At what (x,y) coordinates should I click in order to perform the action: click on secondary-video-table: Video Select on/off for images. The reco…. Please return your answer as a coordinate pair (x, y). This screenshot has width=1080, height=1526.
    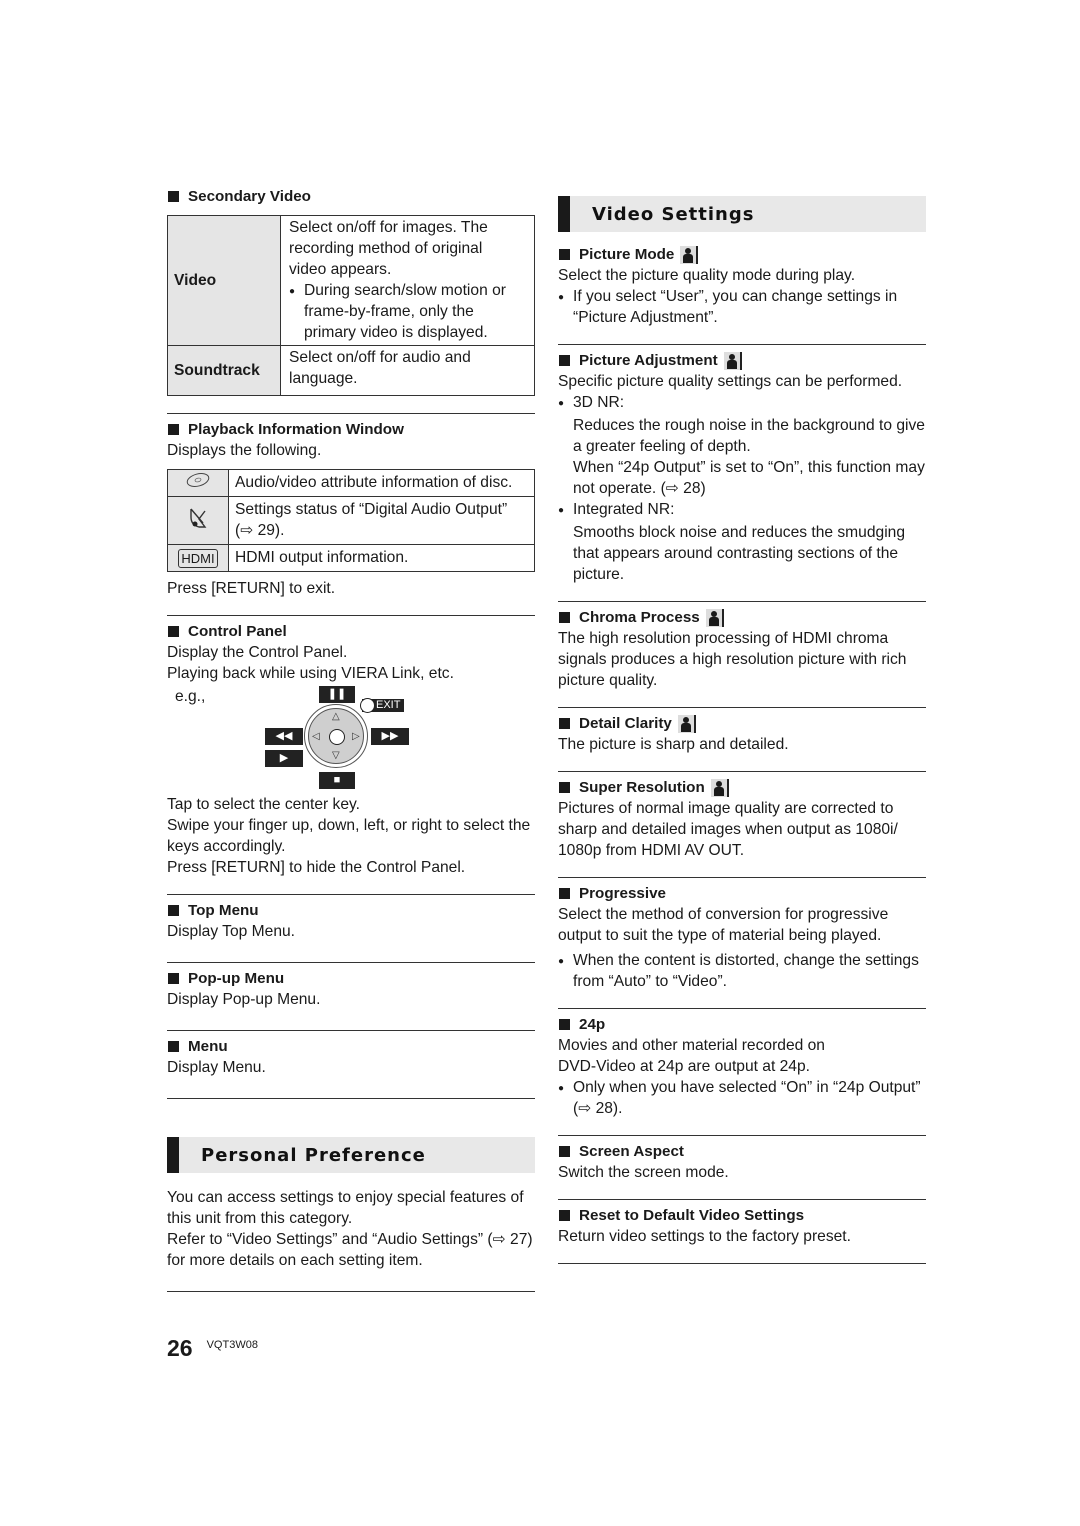
    Looking at the image, I should click on (351, 305).